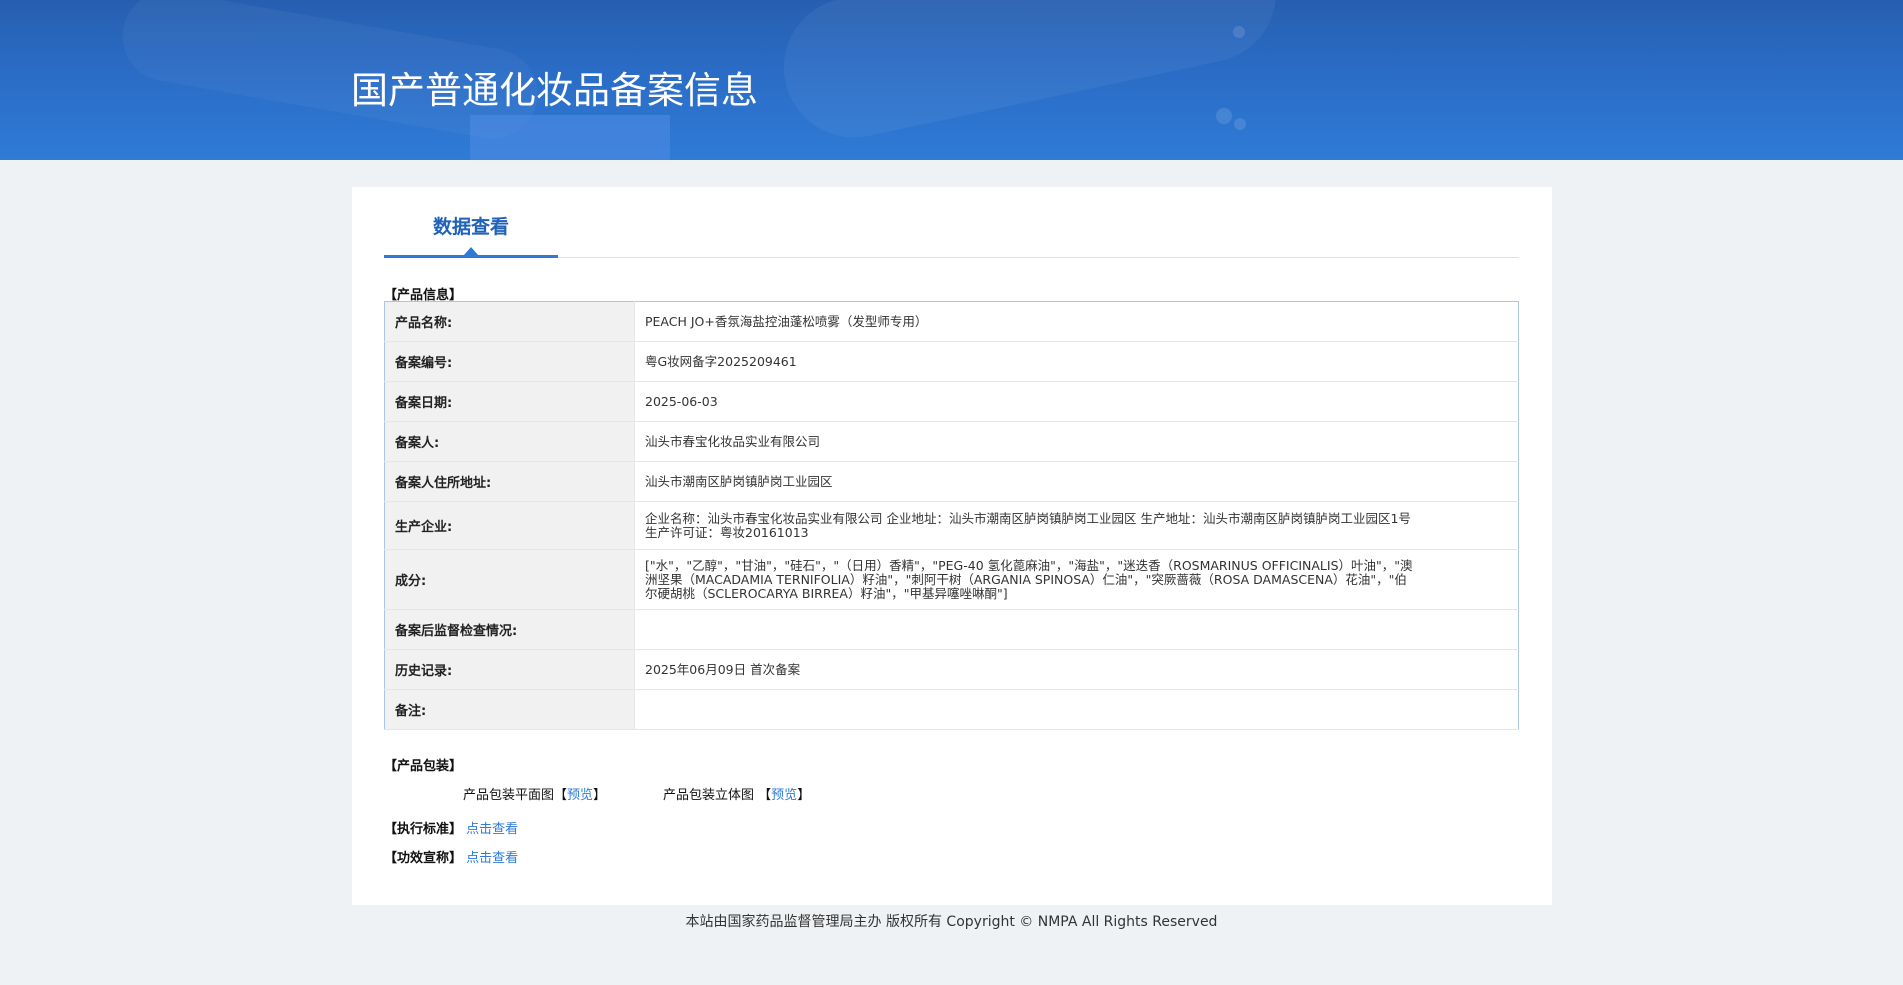 This screenshot has width=1903, height=985. I want to click on tab-data-view: 数据查看, so click(471, 236).